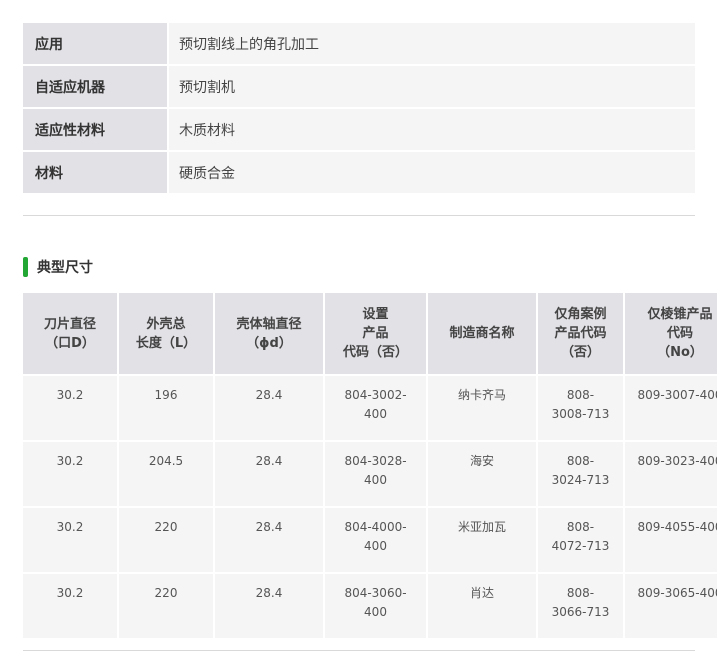  I want to click on header-line: 代码（否）, so click(375, 352).